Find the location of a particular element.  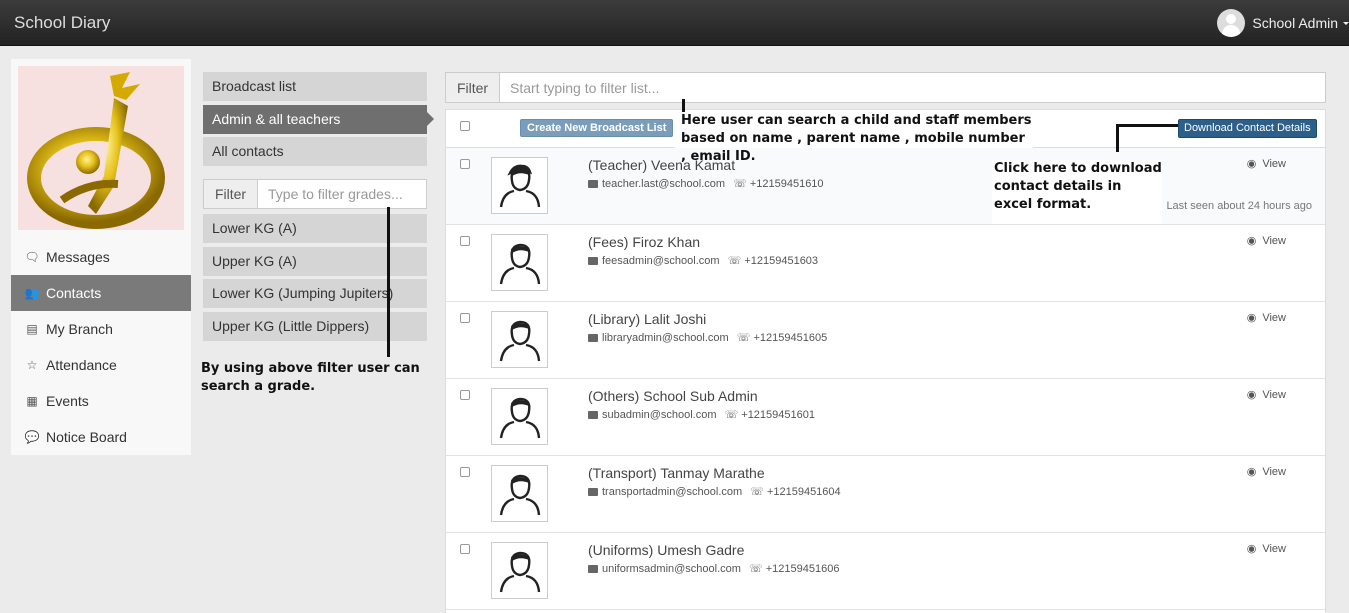

chevron-down-icon is located at coordinates (1346, 23).